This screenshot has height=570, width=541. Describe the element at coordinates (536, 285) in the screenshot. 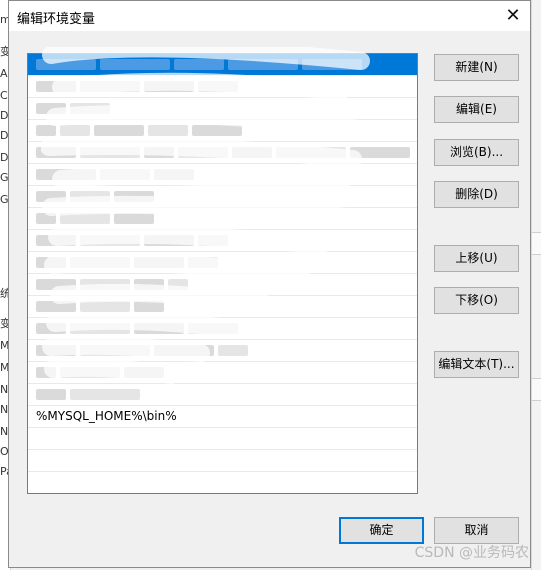

I see `background-window-right` at that location.